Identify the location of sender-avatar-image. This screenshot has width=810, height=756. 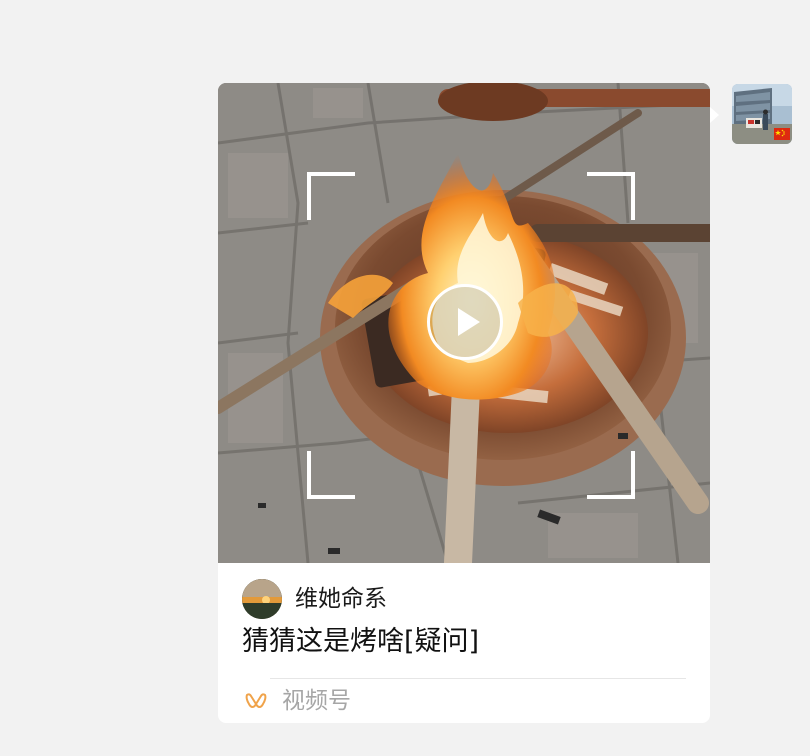
(762, 114).